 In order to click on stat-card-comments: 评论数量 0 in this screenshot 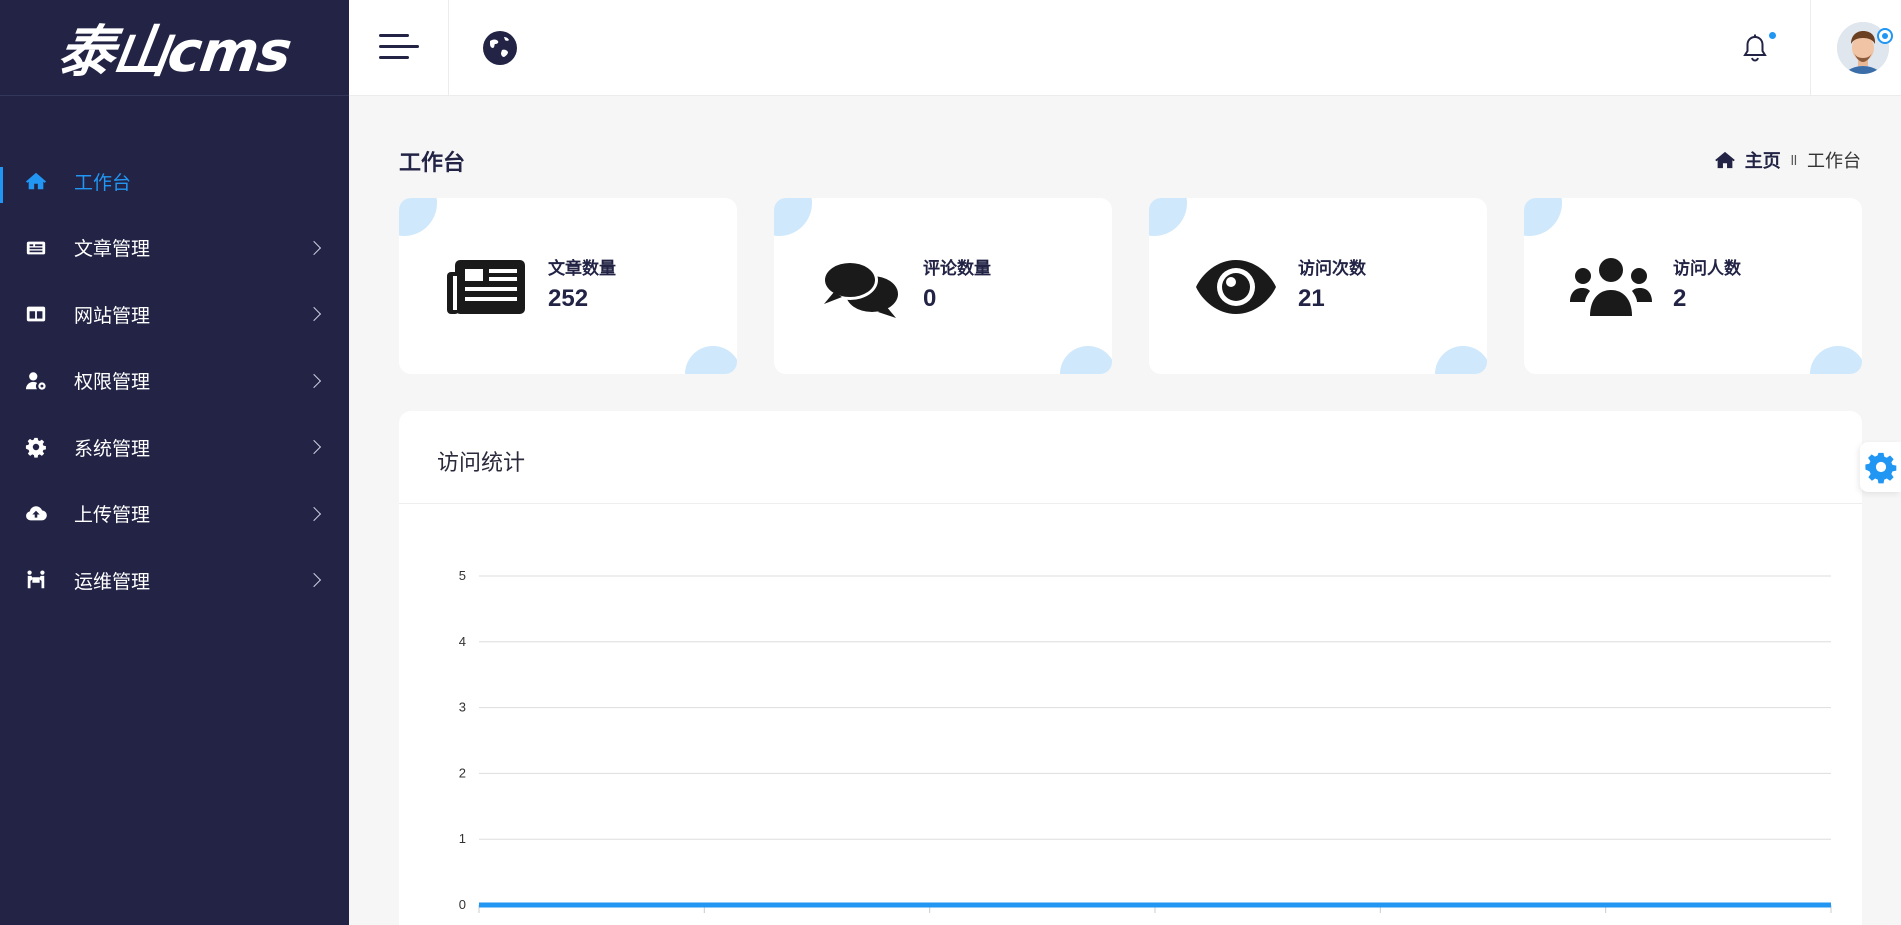, I will do `click(943, 286)`.